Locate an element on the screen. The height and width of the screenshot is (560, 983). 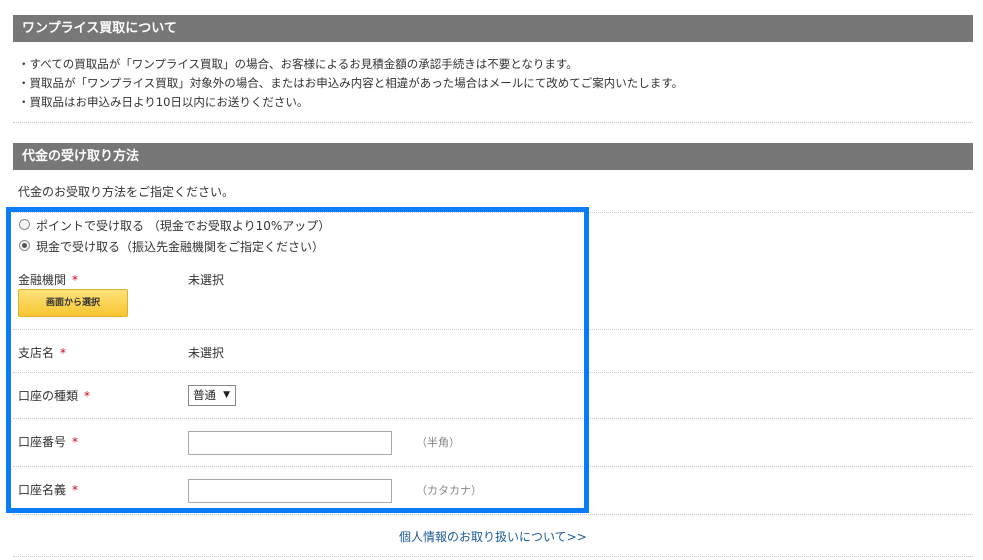
privacy-policy-link: 個人情報のお取り扱いについて>> is located at coordinates (493, 536).